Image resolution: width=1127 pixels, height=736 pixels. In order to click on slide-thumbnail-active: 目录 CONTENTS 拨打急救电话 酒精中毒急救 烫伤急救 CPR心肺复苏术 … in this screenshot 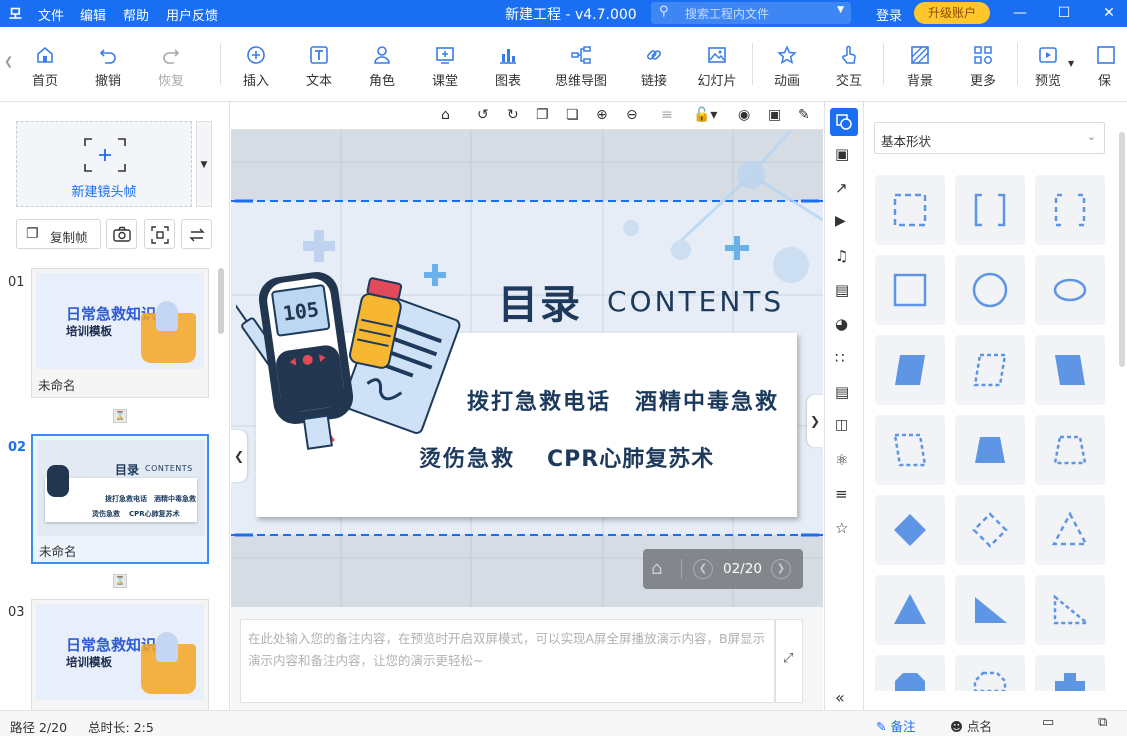, I will do `click(120, 499)`.